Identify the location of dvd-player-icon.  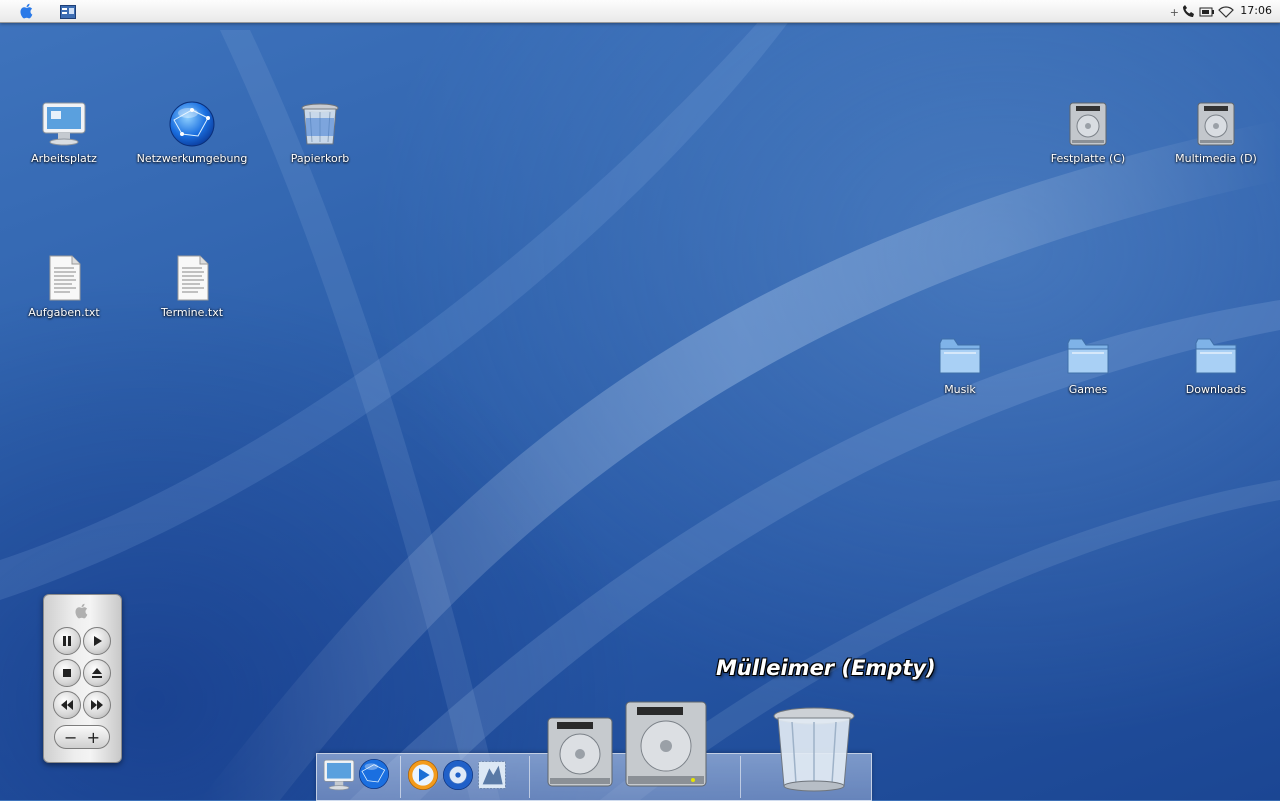
(458, 775).